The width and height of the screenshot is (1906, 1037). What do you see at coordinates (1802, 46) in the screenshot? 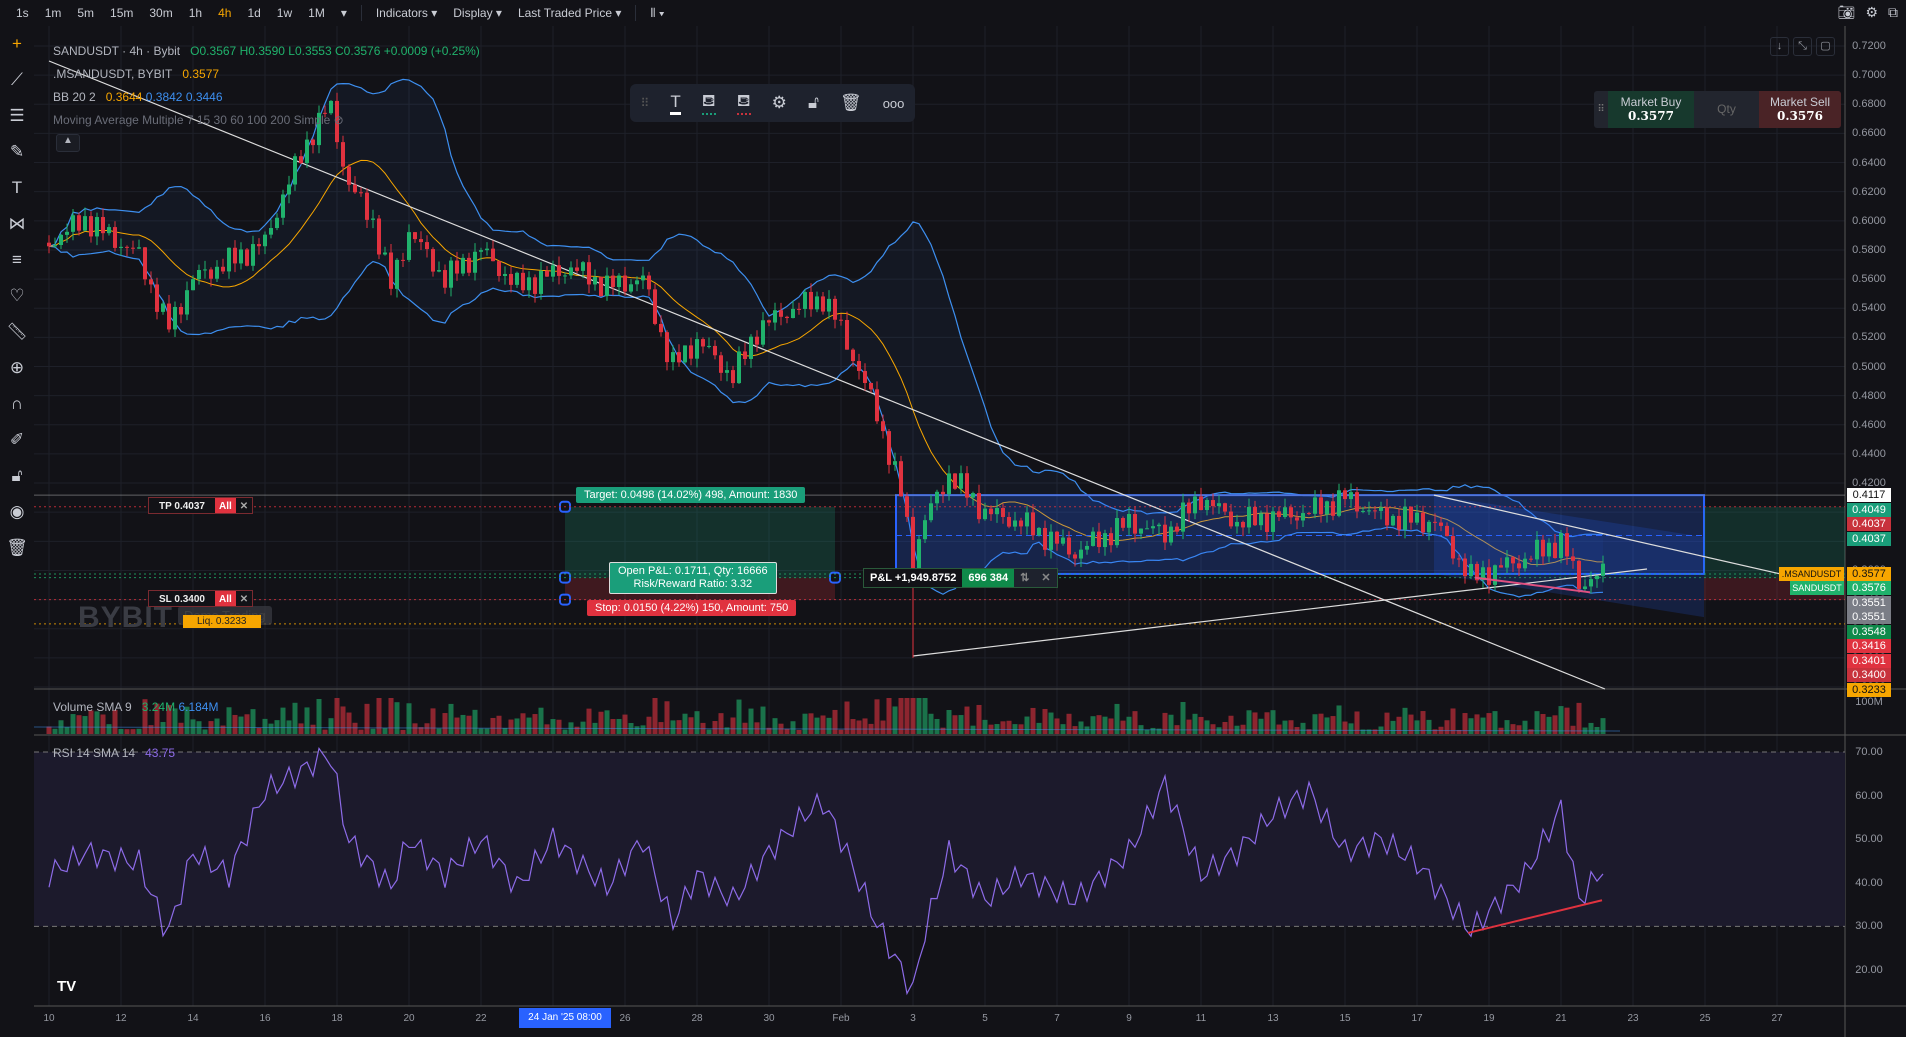
I see `collapse-icon: ⤡` at bounding box center [1802, 46].